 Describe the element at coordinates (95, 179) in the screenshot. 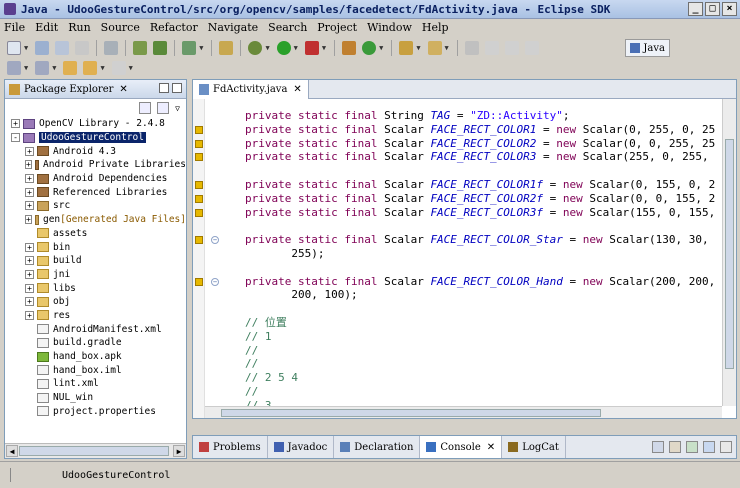

I see `tree-item: + Android Dependencies` at that location.